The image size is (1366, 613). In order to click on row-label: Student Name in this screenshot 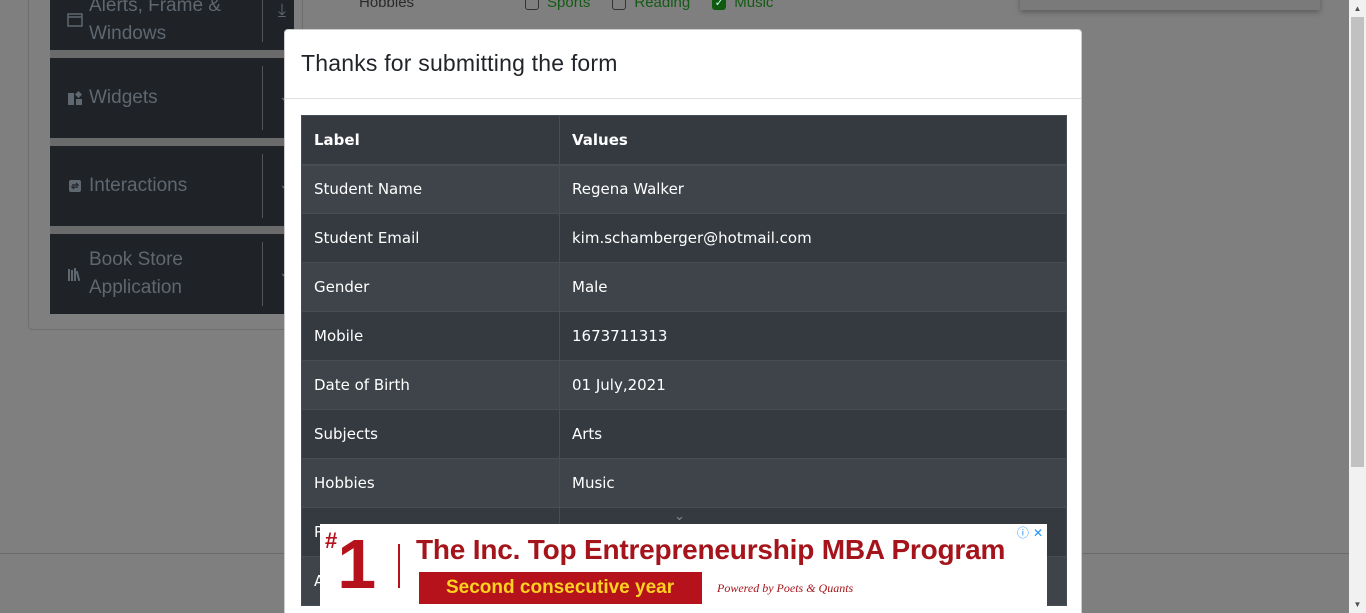, I will do `click(430, 189)`.